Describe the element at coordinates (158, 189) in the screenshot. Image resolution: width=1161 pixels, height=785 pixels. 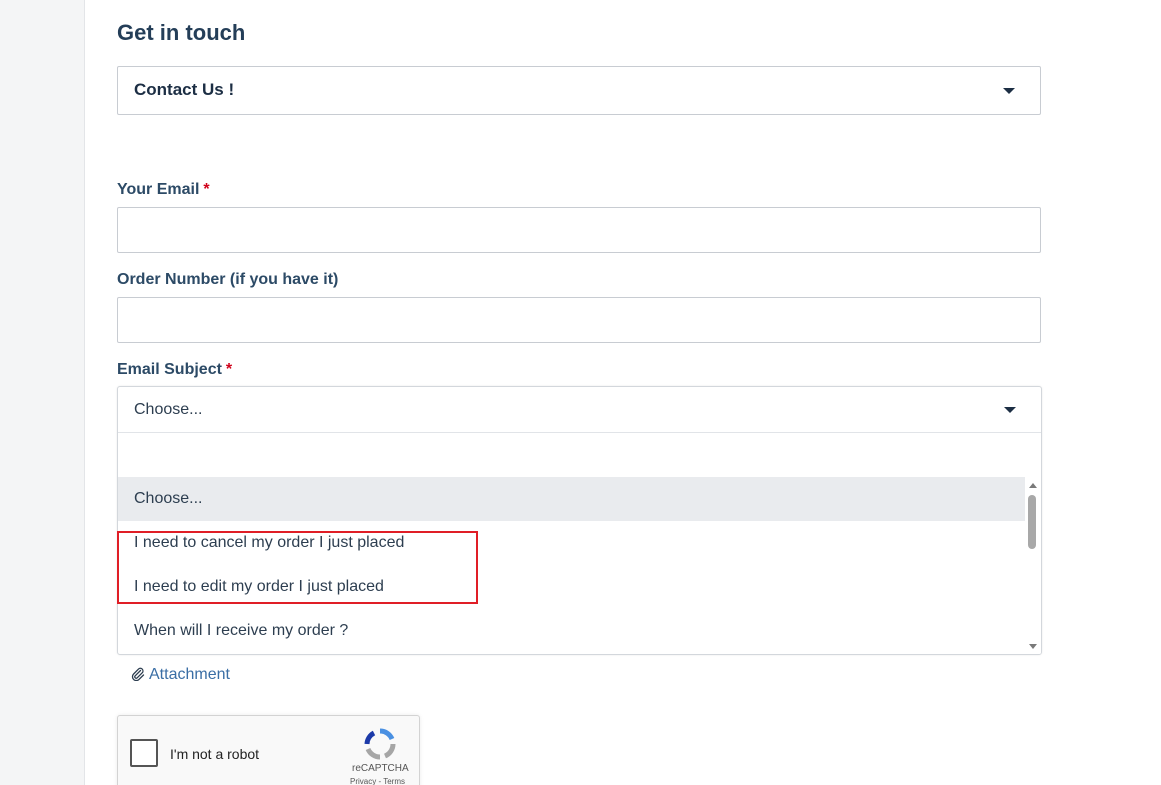
I see `email-label-text: Your Email` at that location.